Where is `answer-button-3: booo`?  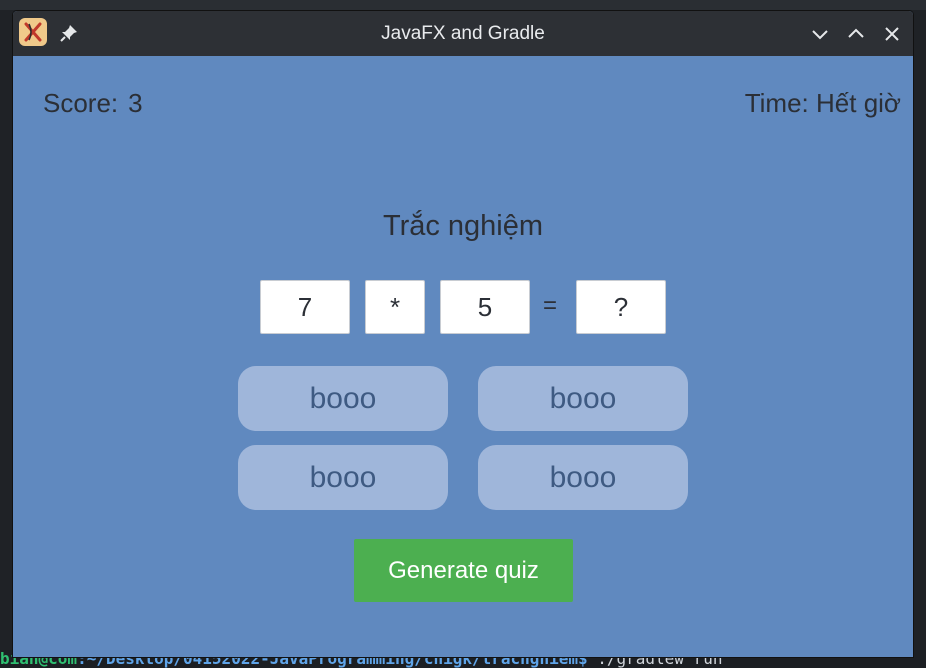 answer-button-3: booo is located at coordinates (343, 477).